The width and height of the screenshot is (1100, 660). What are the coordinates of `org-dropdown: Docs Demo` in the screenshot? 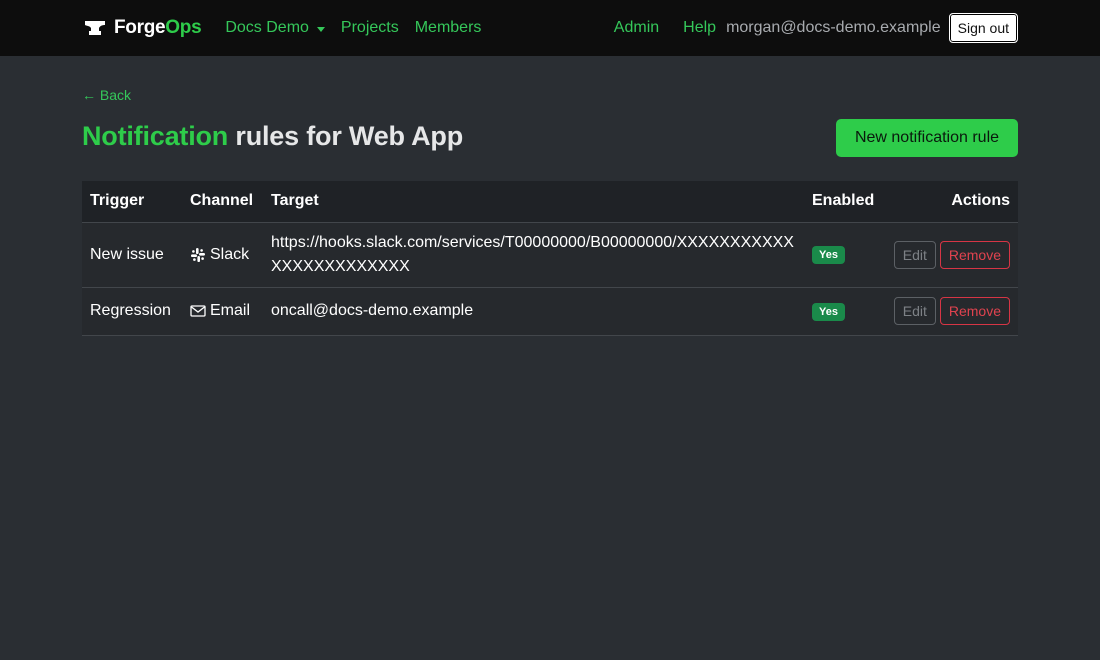 It's located at (275, 28).